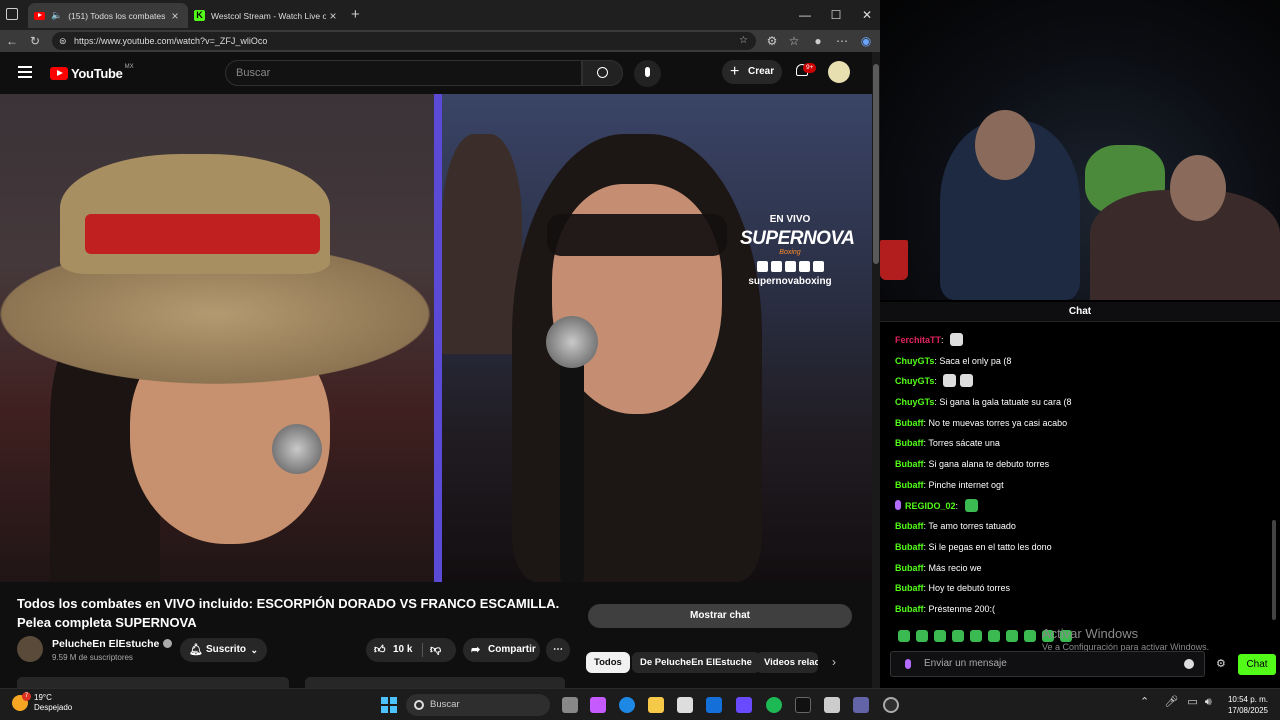 Image resolution: width=1280 pixels, height=720 pixels. I want to click on minimize-icon: —, so click(805, 15).